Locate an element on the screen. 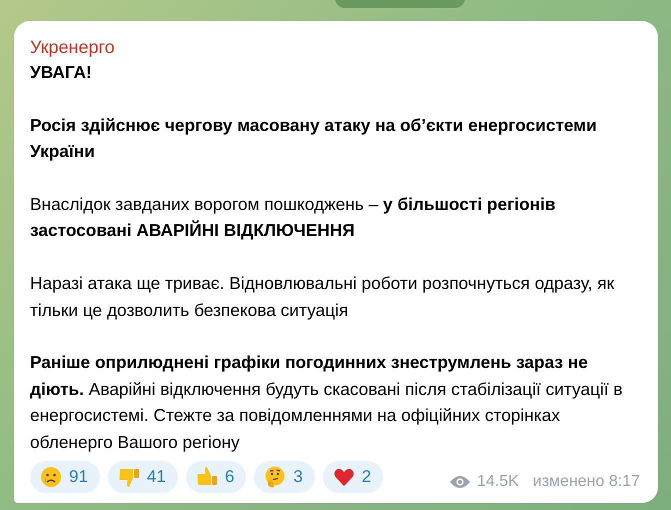  thinking-face-icon is located at coordinates (275, 477).